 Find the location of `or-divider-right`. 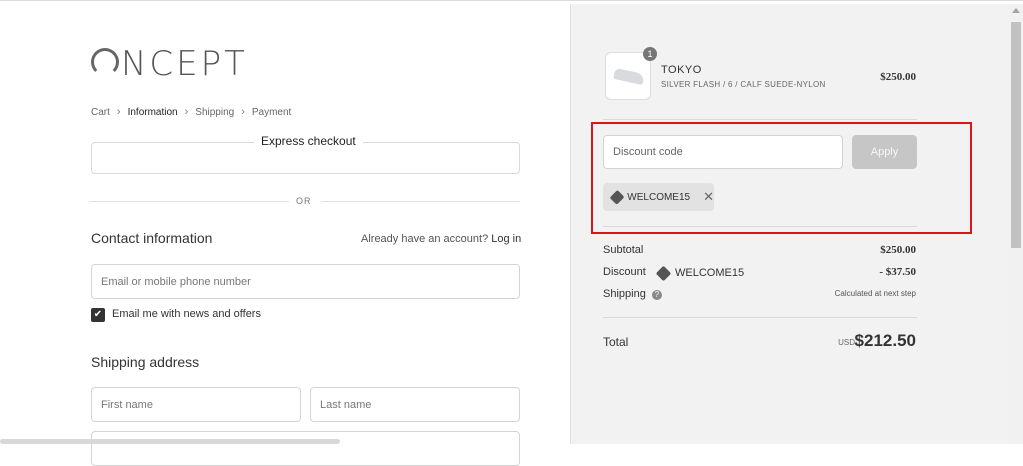

or-divider-right is located at coordinates (420, 201).